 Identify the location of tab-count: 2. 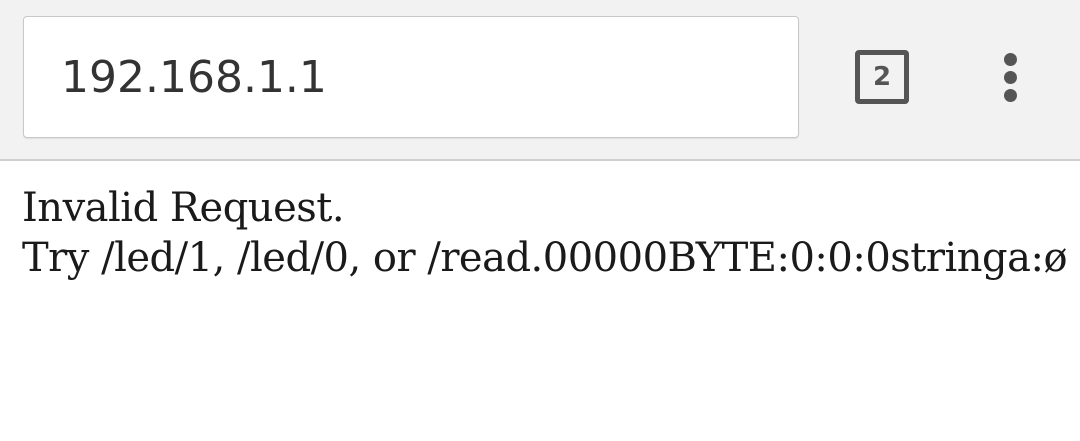
(882, 77).